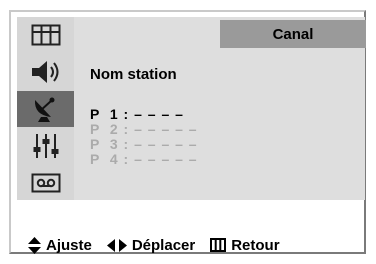 The image size is (376, 264). I want to click on picture-icon, so click(46, 35).